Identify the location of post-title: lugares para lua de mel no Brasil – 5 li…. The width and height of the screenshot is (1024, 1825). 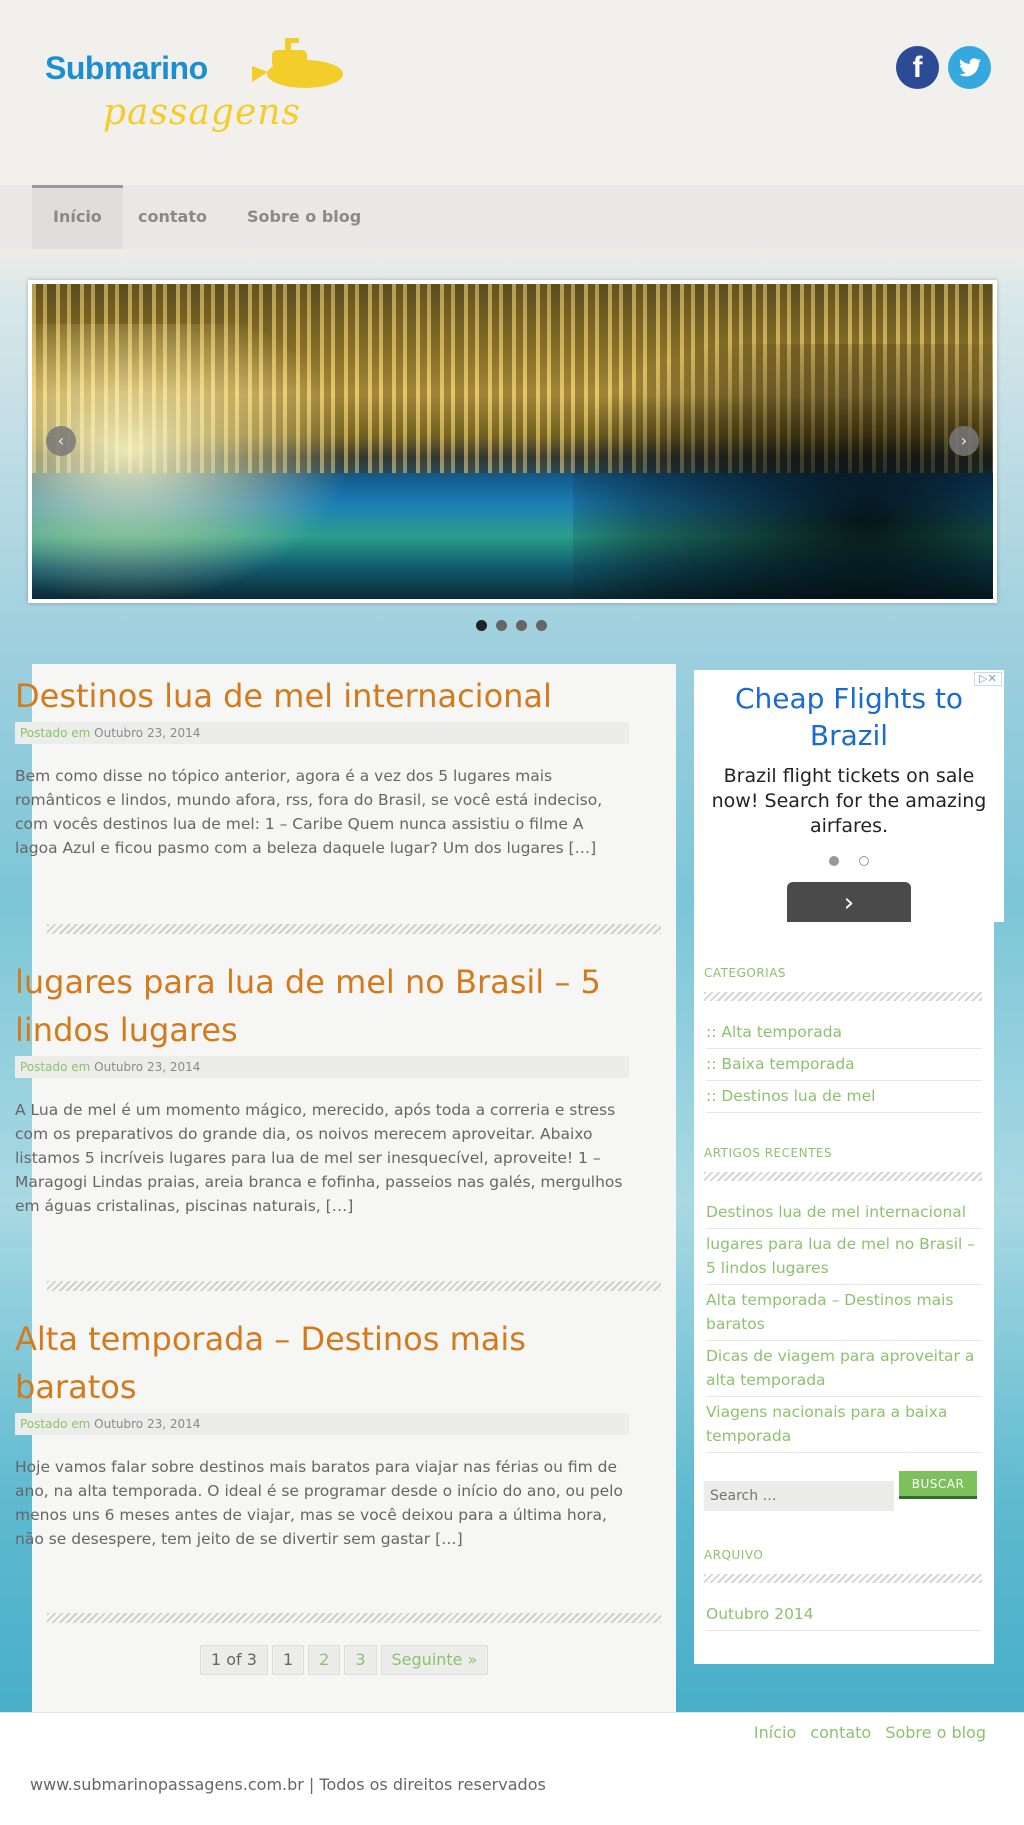
(322, 1006).